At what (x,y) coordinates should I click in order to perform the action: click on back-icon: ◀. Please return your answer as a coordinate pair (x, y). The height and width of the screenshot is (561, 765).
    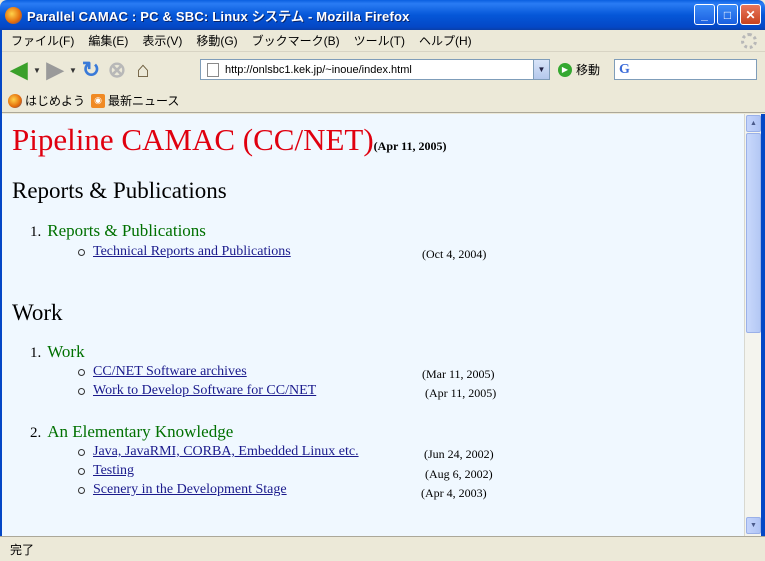
    Looking at the image, I should click on (19, 70).